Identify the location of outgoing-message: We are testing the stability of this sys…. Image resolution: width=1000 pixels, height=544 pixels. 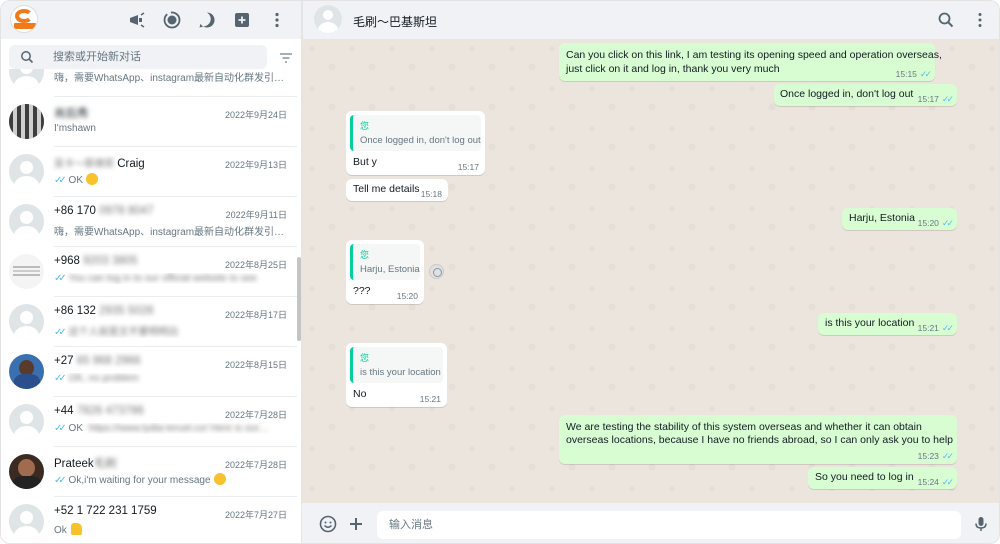
(758, 439).